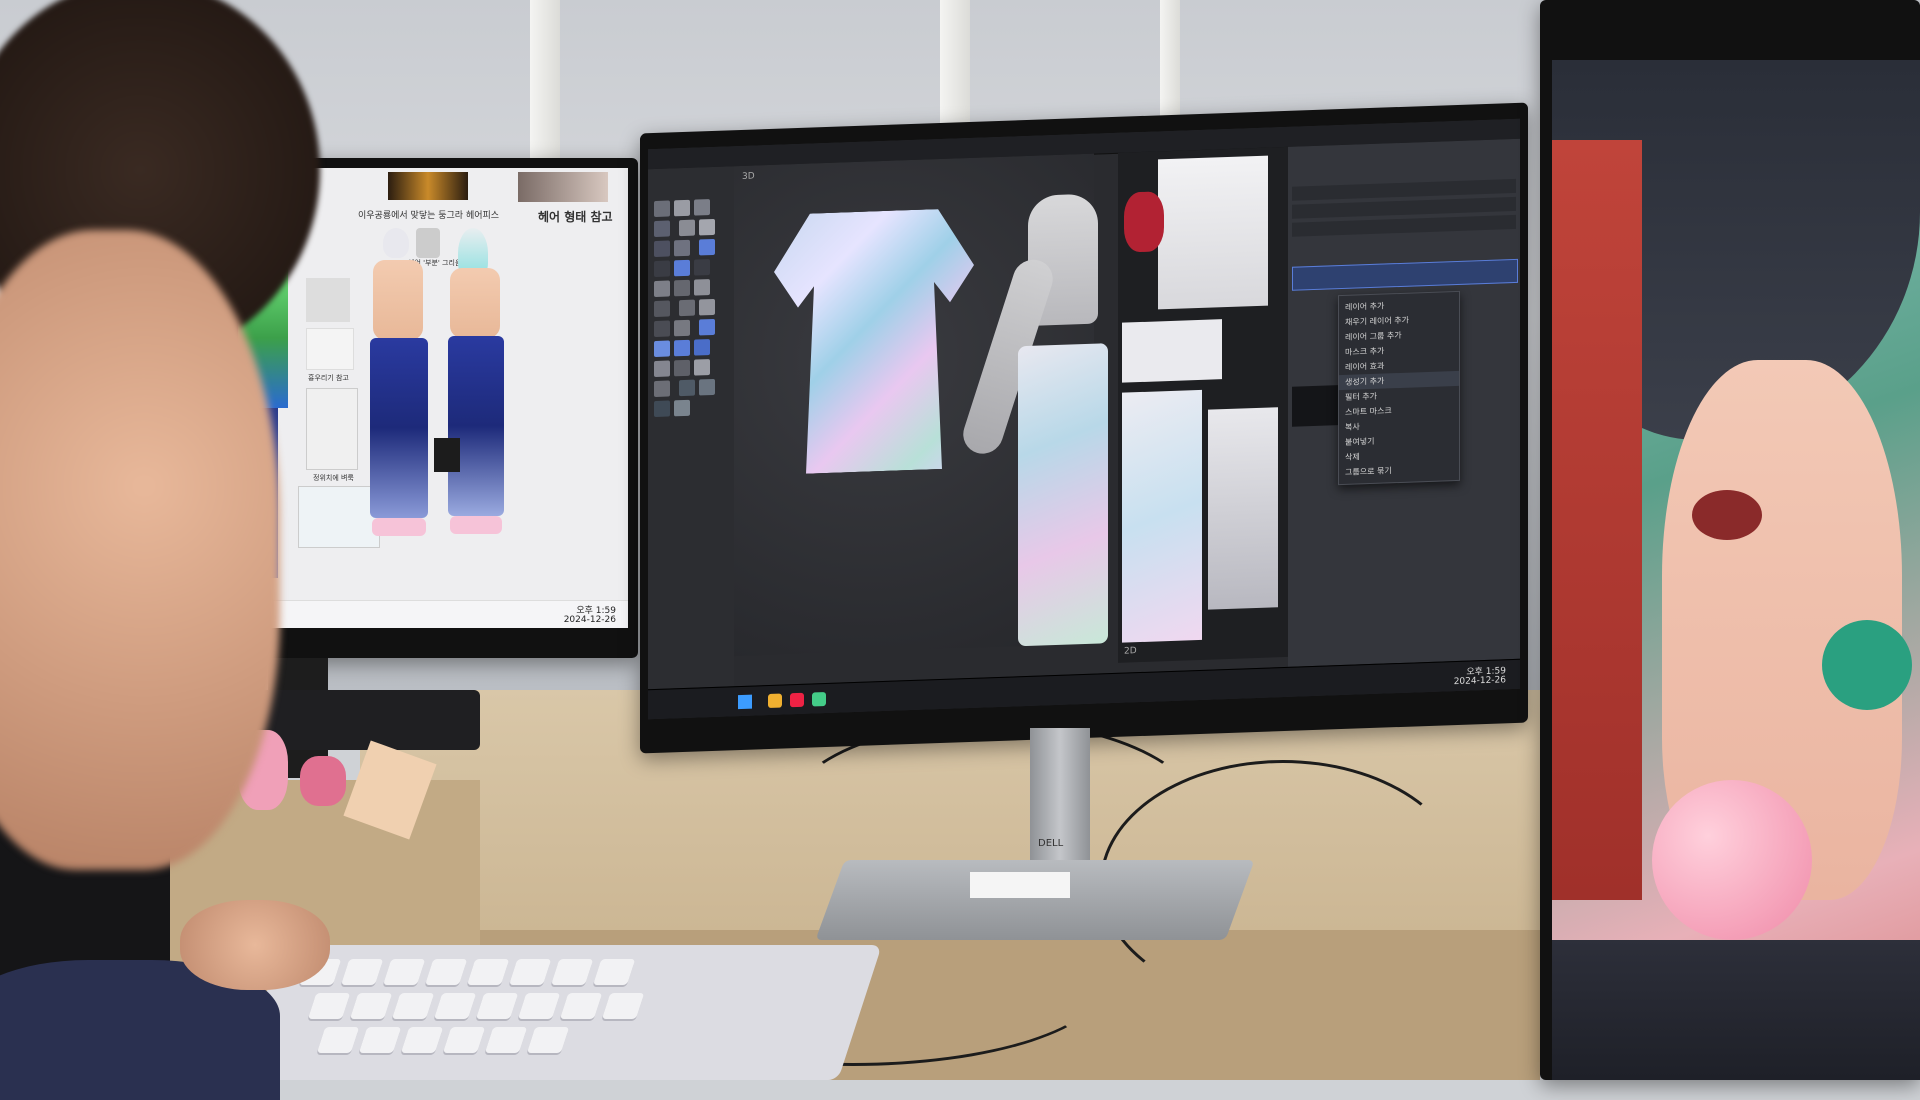  Describe the element at coordinates (1130, 651) in the screenshot. I see `viewport-2d-label: 2D` at that location.